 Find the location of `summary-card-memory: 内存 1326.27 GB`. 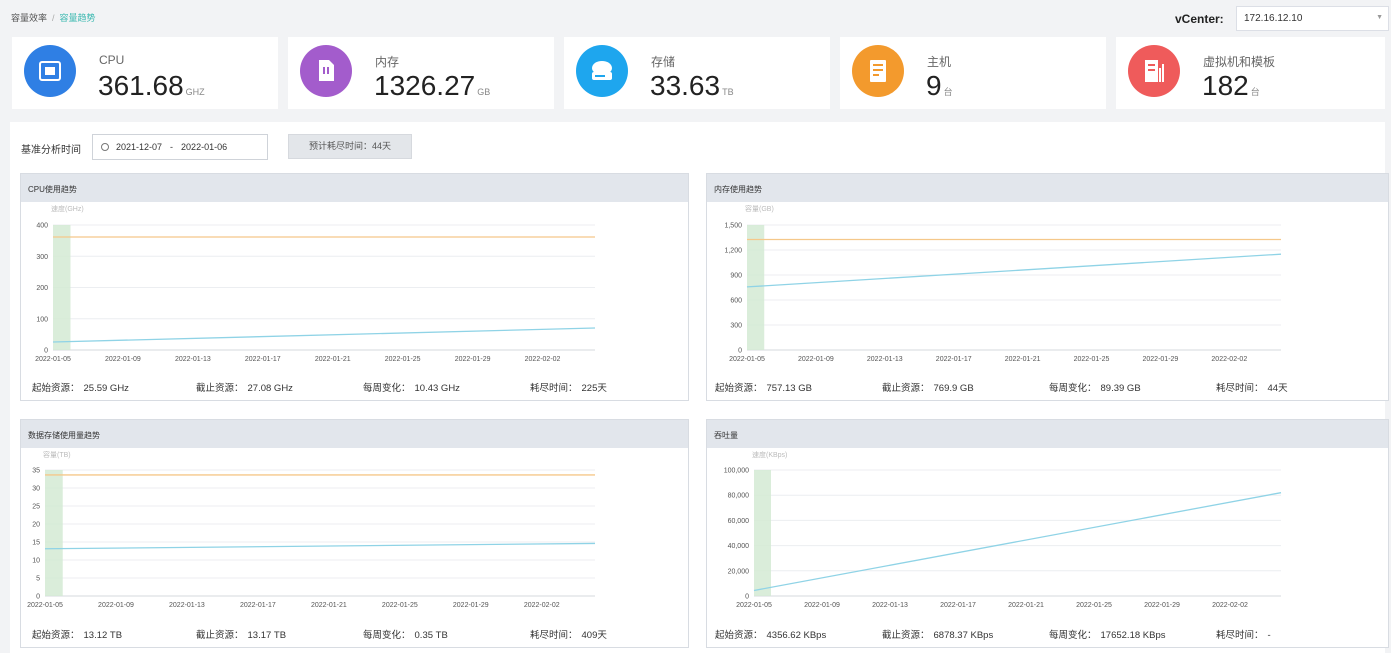

summary-card-memory: 内存 1326.27 GB is located at coordinates (421, 73).